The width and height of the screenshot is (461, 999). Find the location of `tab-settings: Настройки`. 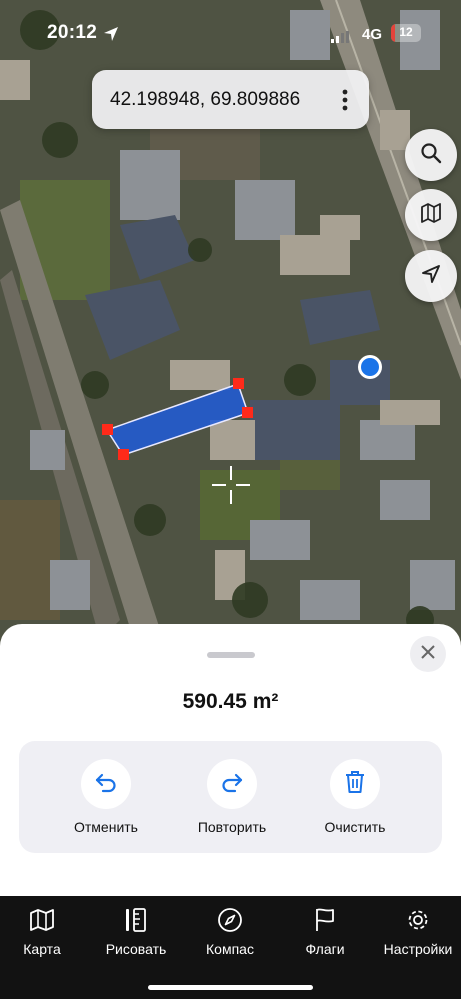

tab-settings: Настройки is located at coordinates (416, 932).